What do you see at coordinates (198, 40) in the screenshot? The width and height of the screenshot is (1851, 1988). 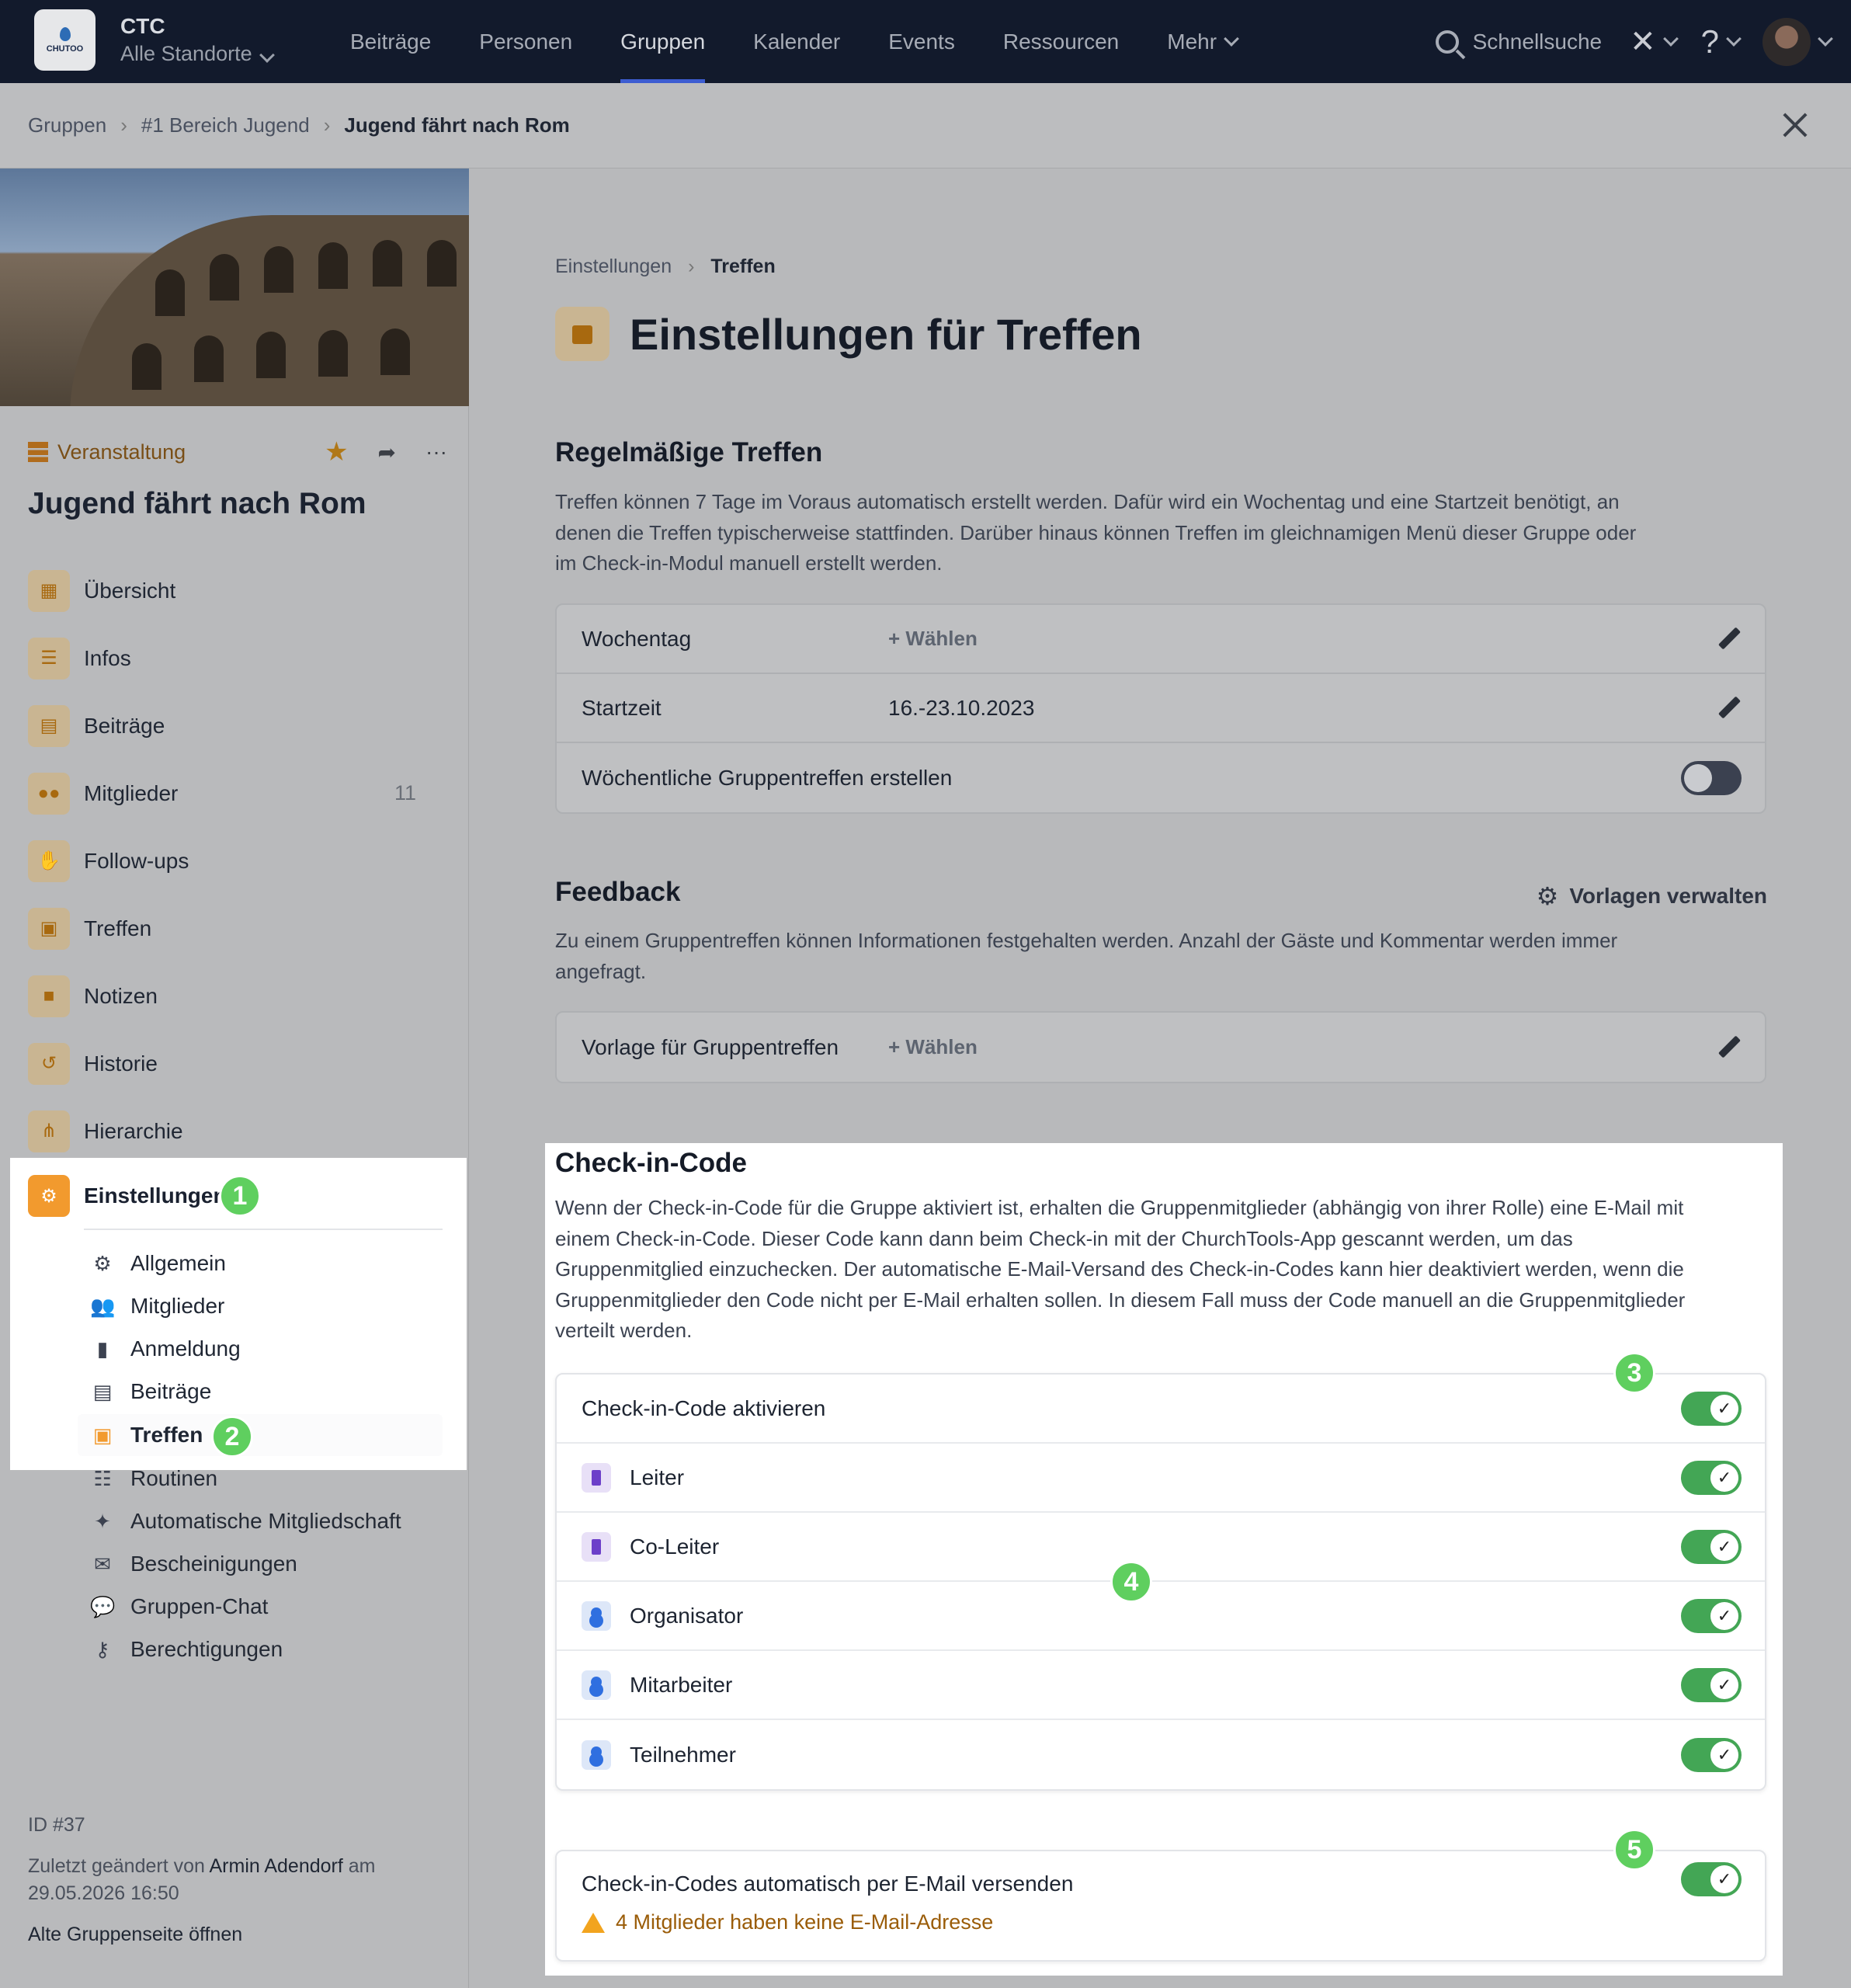 I see `site-switcher: CTC Alle Standorte` at bounding box center [198, 40].